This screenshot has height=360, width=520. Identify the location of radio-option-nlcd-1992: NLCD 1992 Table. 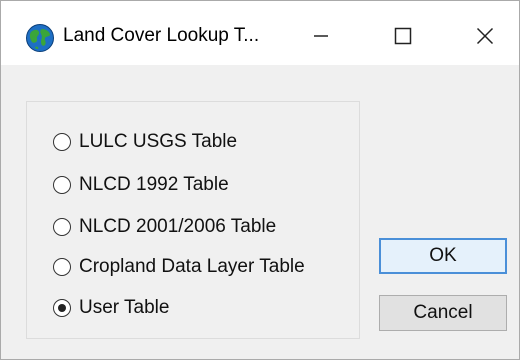
(141, 185).